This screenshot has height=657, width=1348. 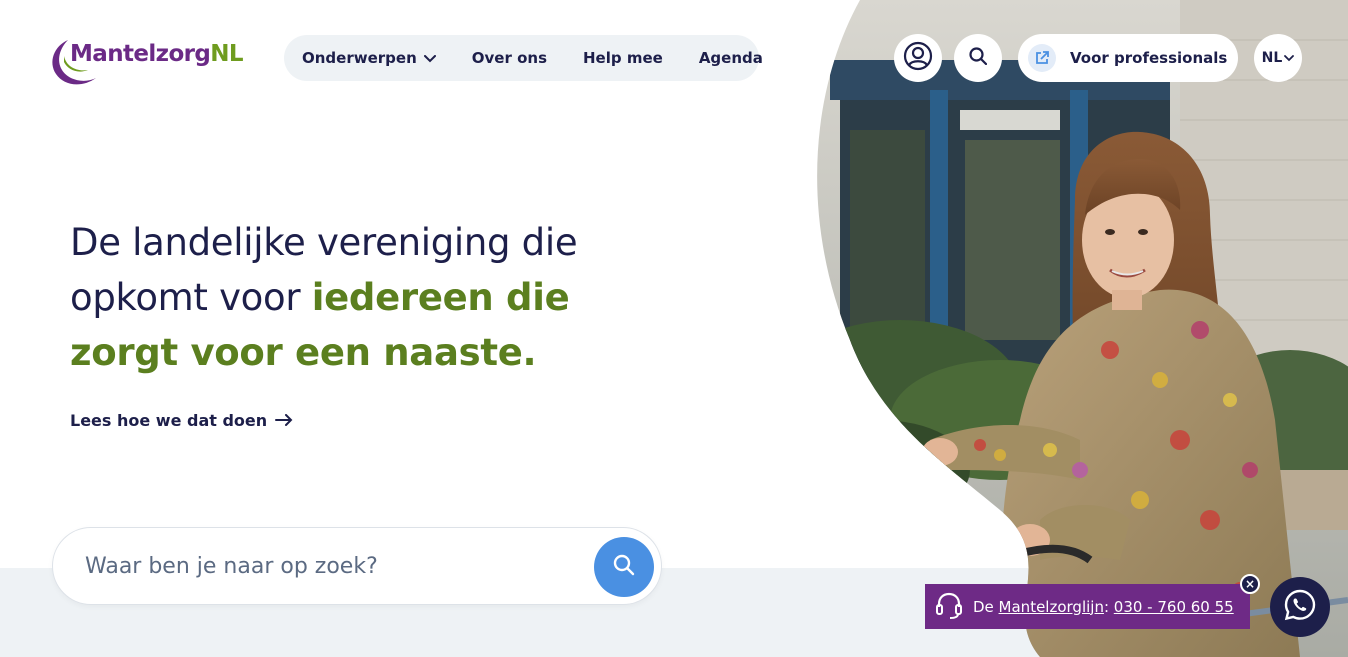 I want to click on nav-item-onderwerpen: Onderwerpen, so click(x=369, y=58).